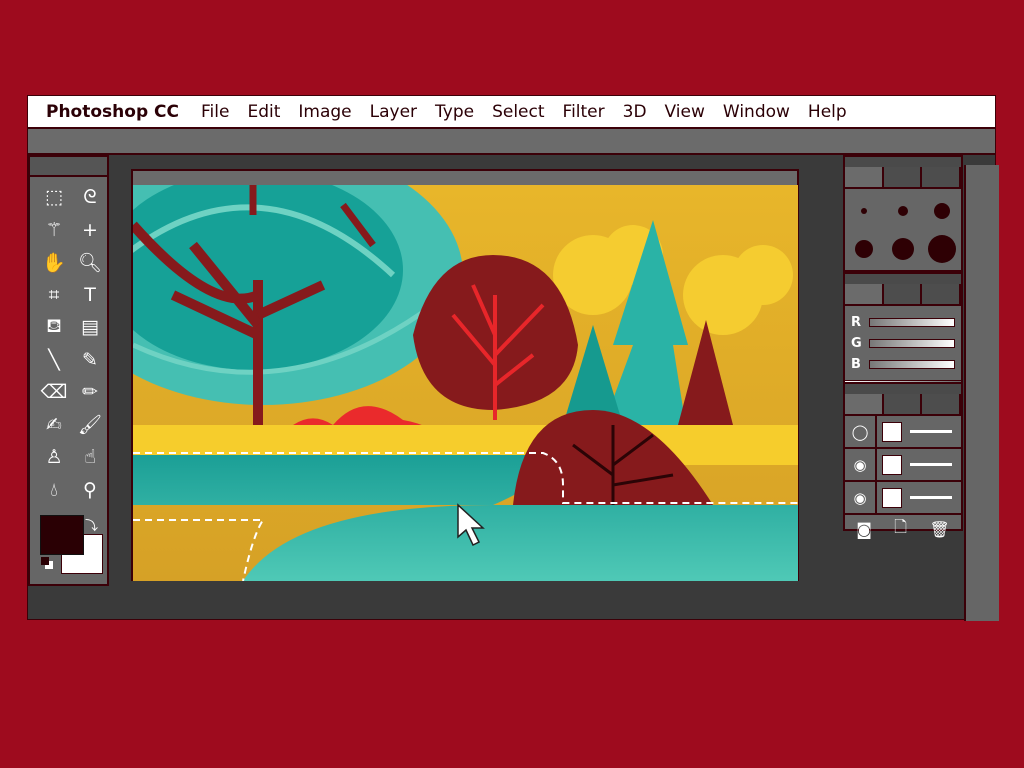  I want to click on dodge-tool-icon: ⚲, so click(90, 490).